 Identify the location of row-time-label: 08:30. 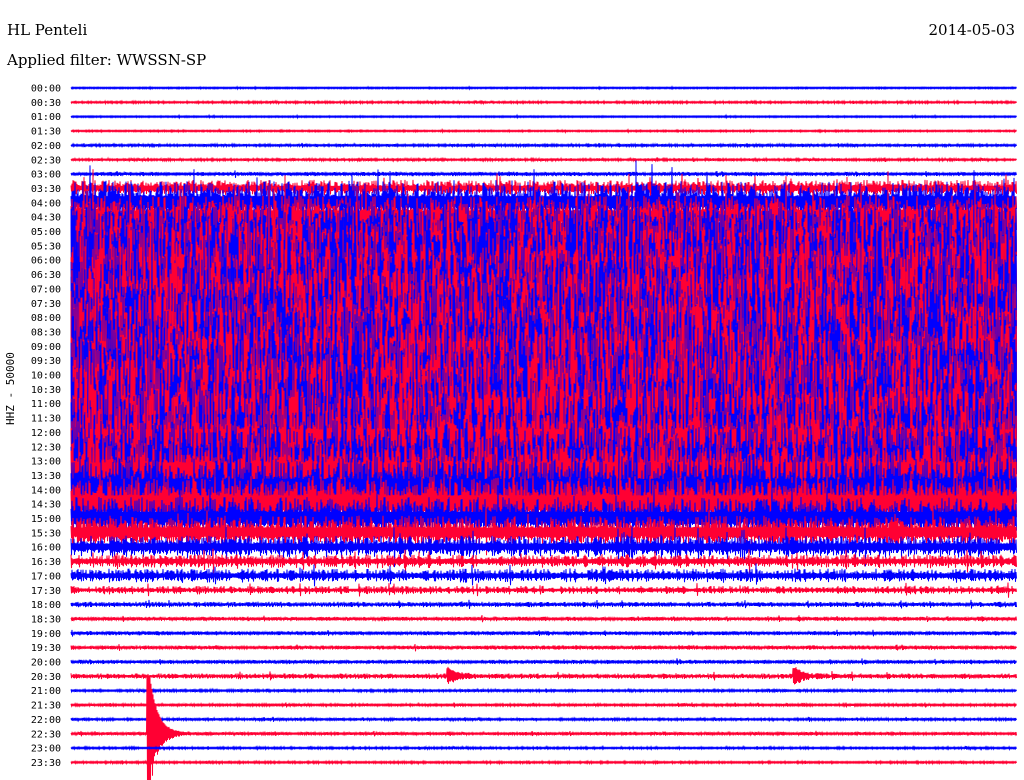
(46, 332).